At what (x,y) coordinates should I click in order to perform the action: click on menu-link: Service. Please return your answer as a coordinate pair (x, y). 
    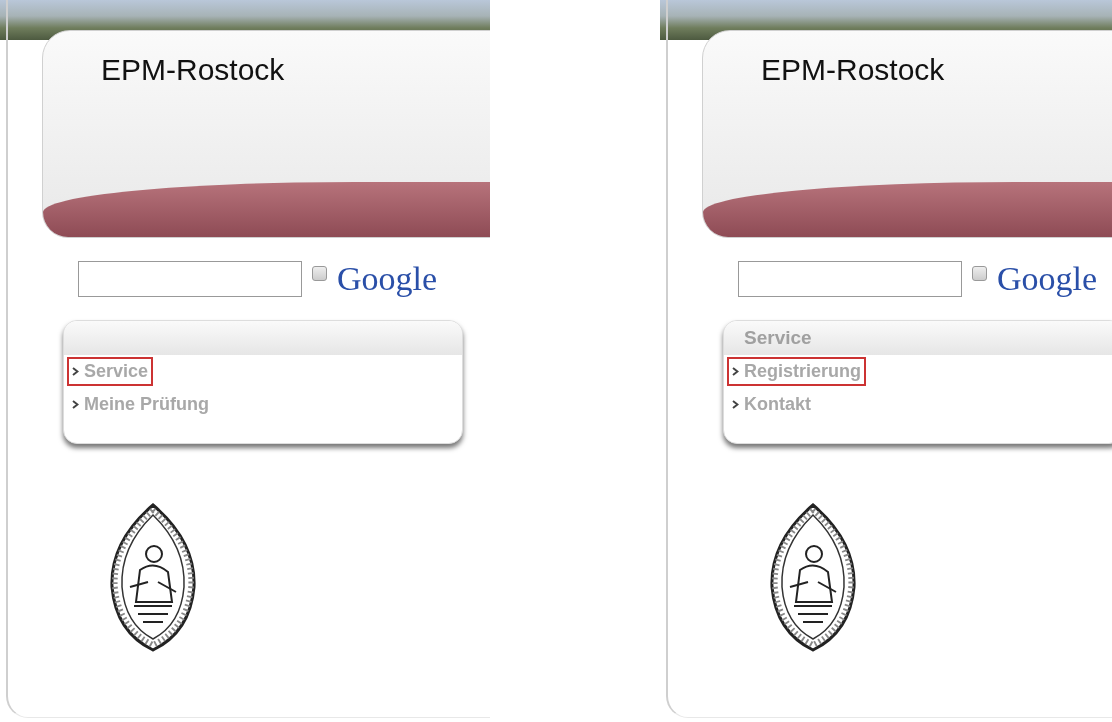
    Looking at the image, I should click on (110, 371).